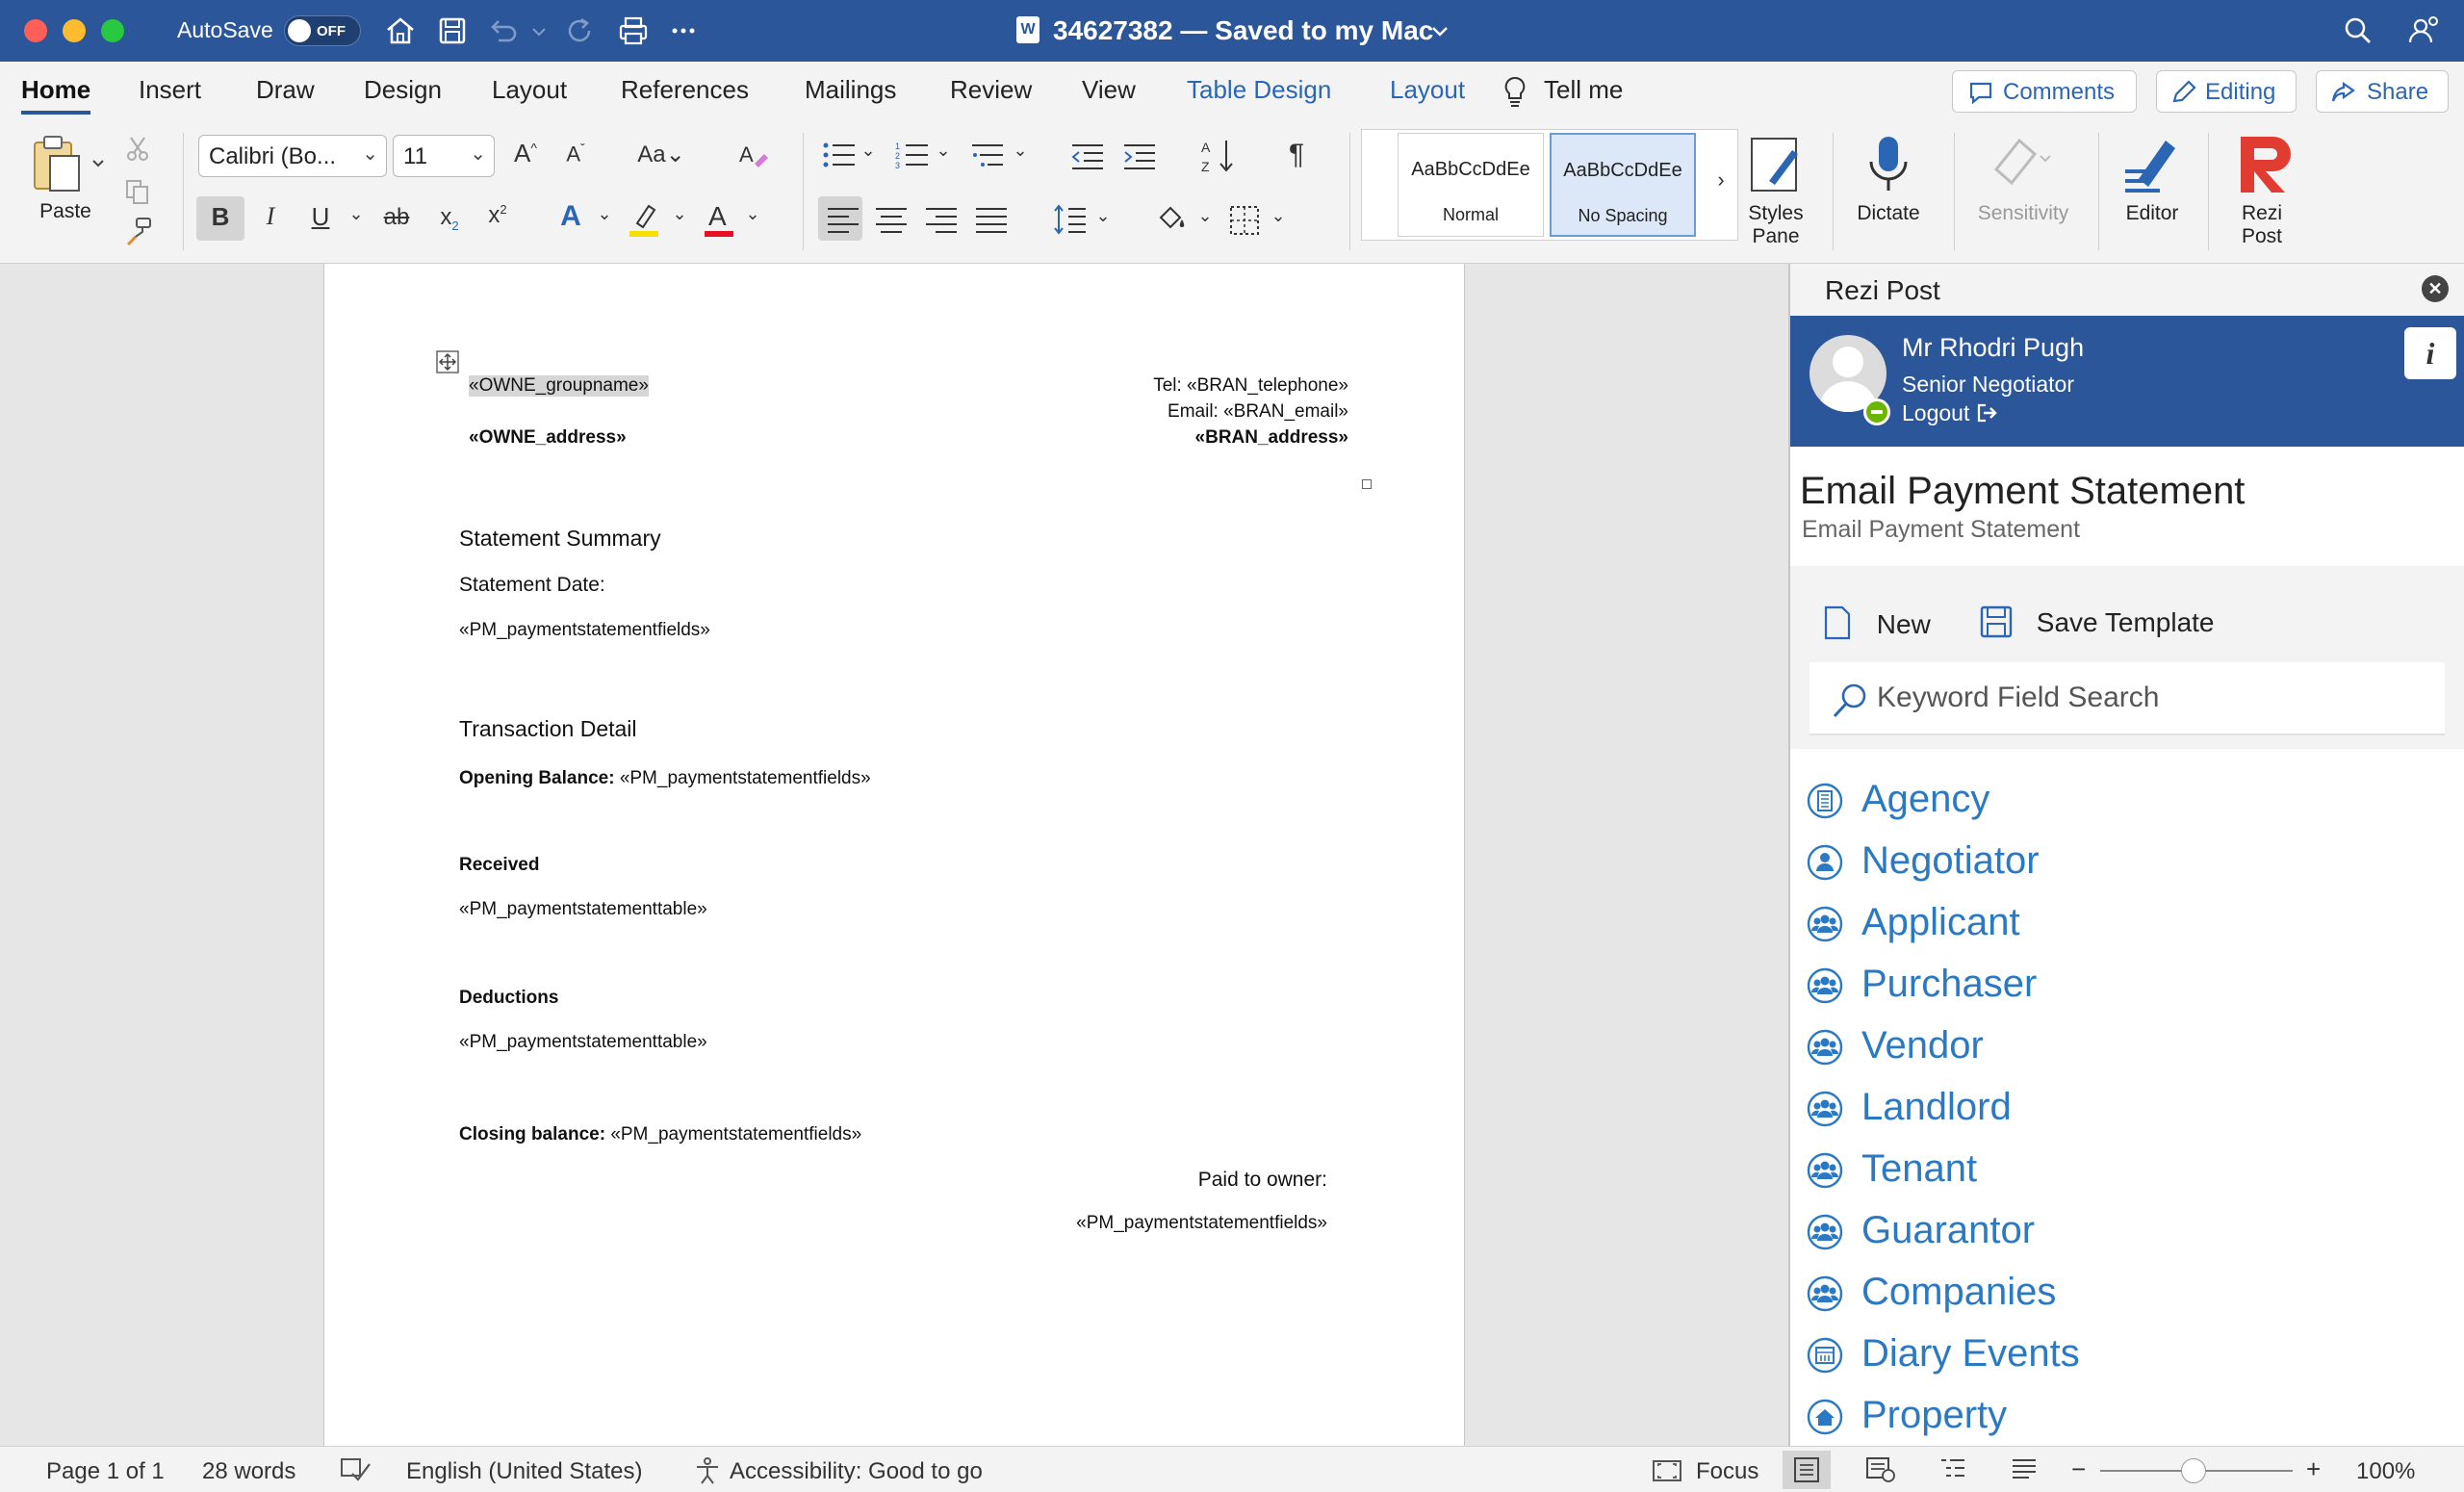 The height and width of the screenshot is (1492, 2464). I want to click on search-icon, so click(2358, 30).